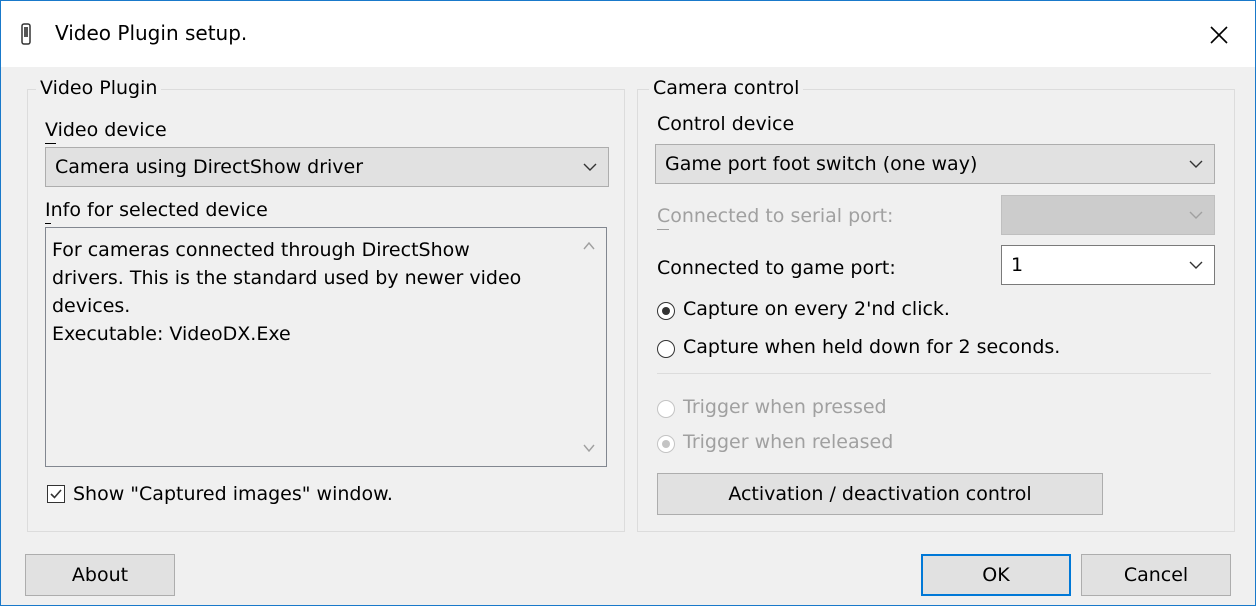 The height and width of the screenshot is (606, 1256). What do you see at coordinates (151, 33) in the screenshot?
I see `window-title: Video Plugin setup.` at bounding box center [151, 33].